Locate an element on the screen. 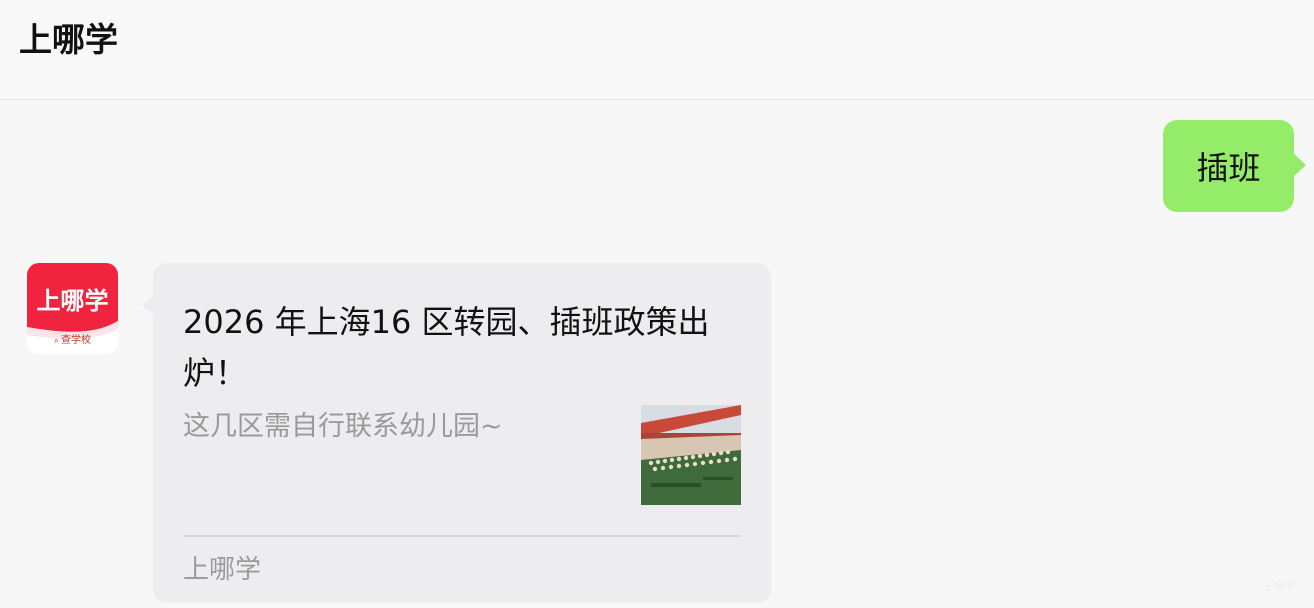 Image resolution: width=1314 pixels, height=608 pixels. outgoing-message-bubble: 插班 is located at coordinates (1234, 166).